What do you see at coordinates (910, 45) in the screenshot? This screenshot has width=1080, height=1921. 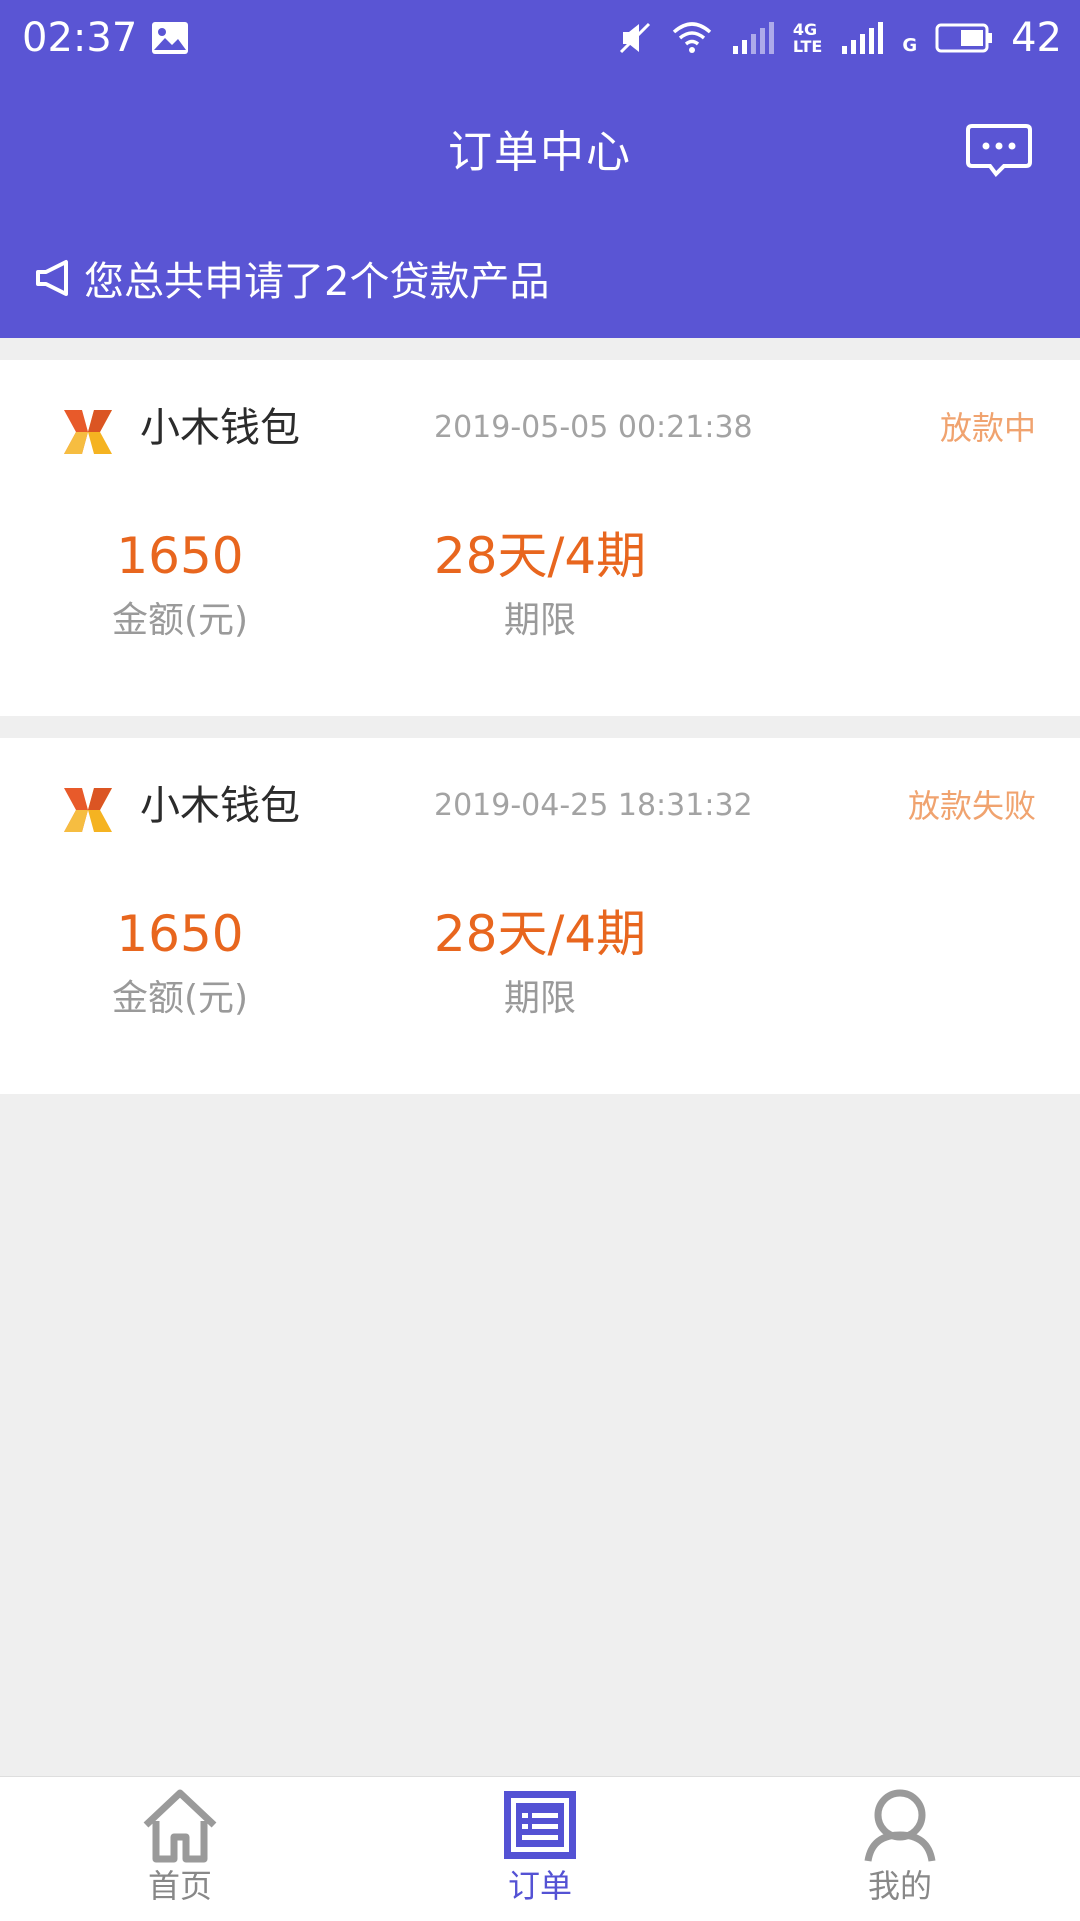 I see `network-type-2: G` at bounding box center [910, 45].